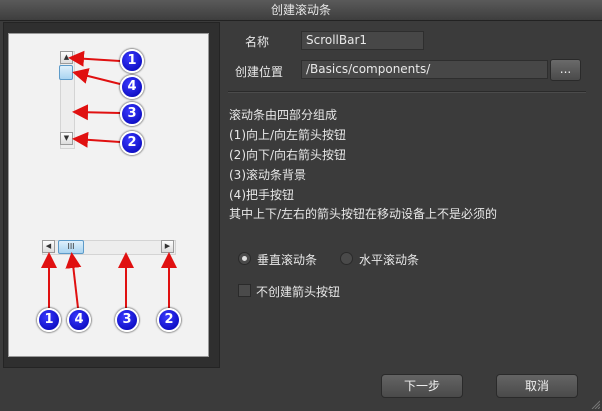 This screenshot has height=411, width=602. Describe the element at coordinates (362, 40) in the screenshot. I see `name-input: ScrollBar1` at that location.